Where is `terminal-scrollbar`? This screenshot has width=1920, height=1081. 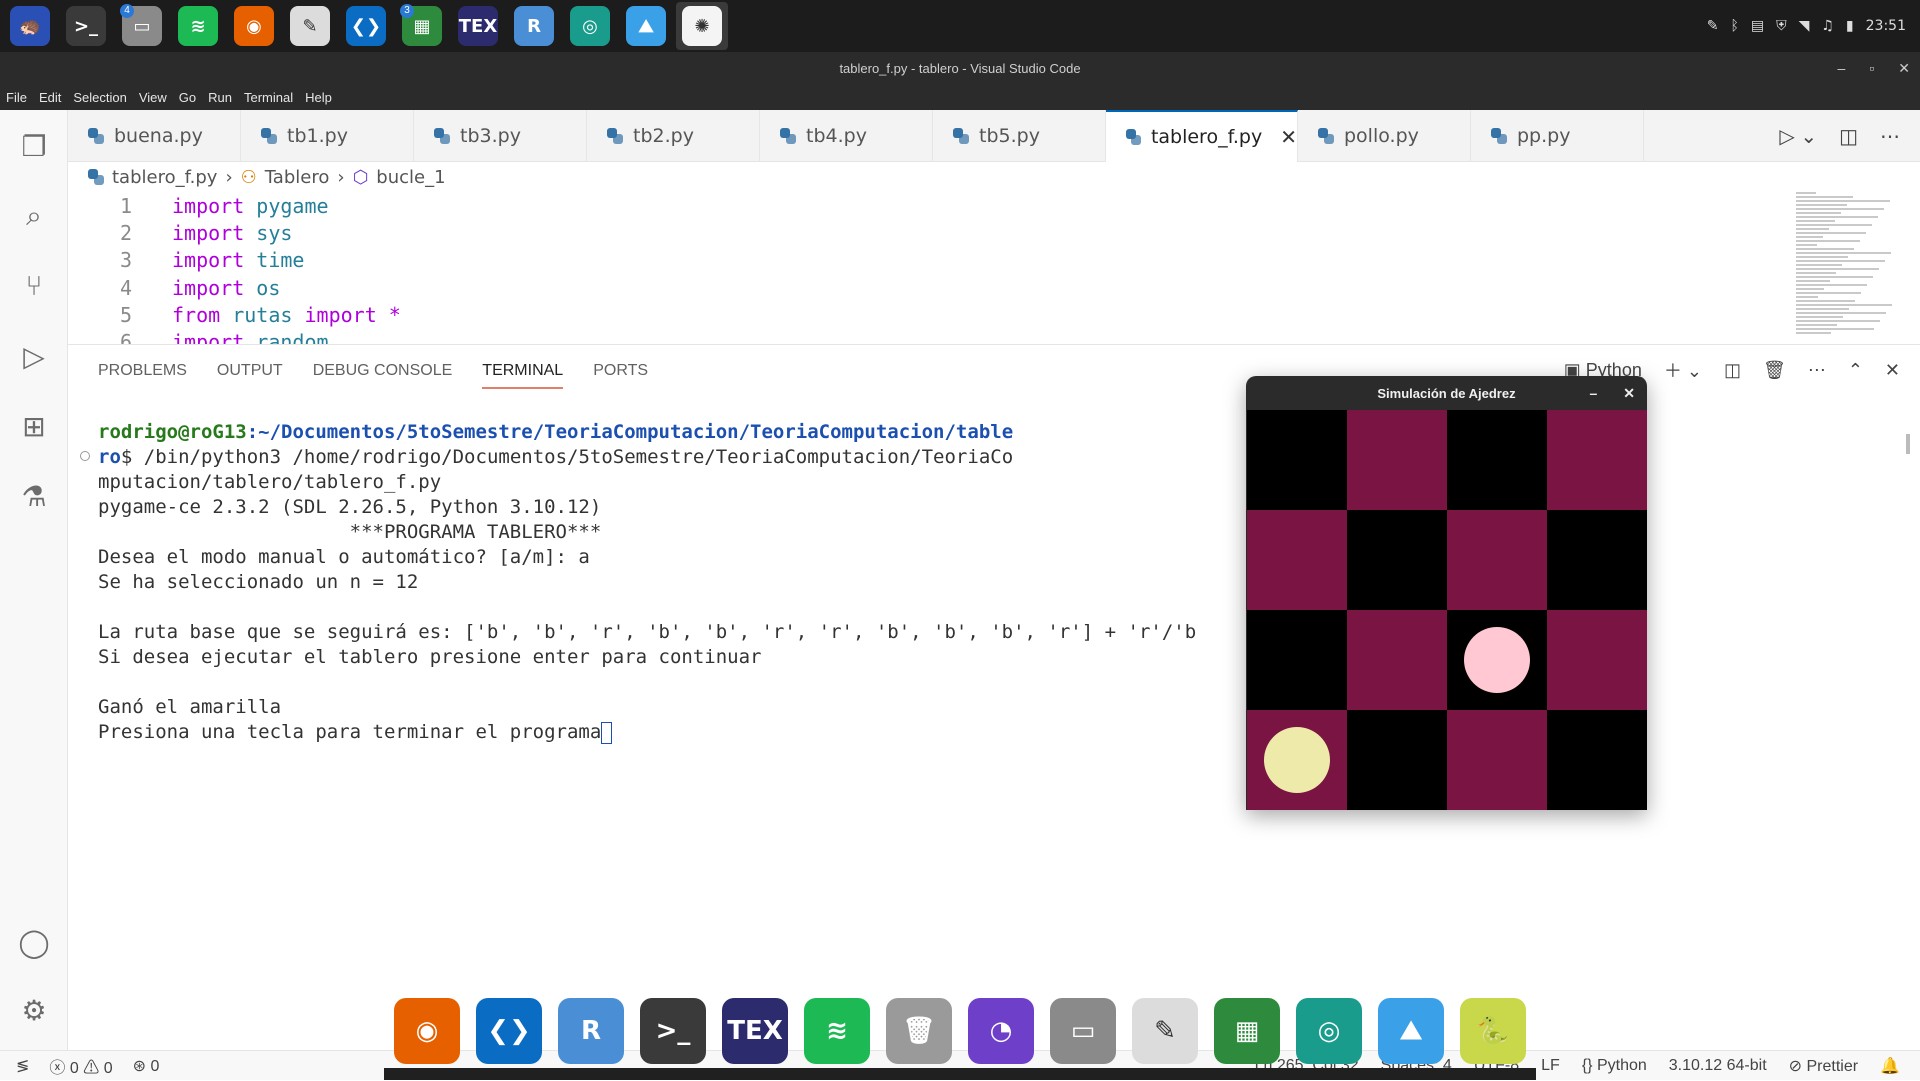
terminal-scrollbar is located at coordinates (1908, 444).